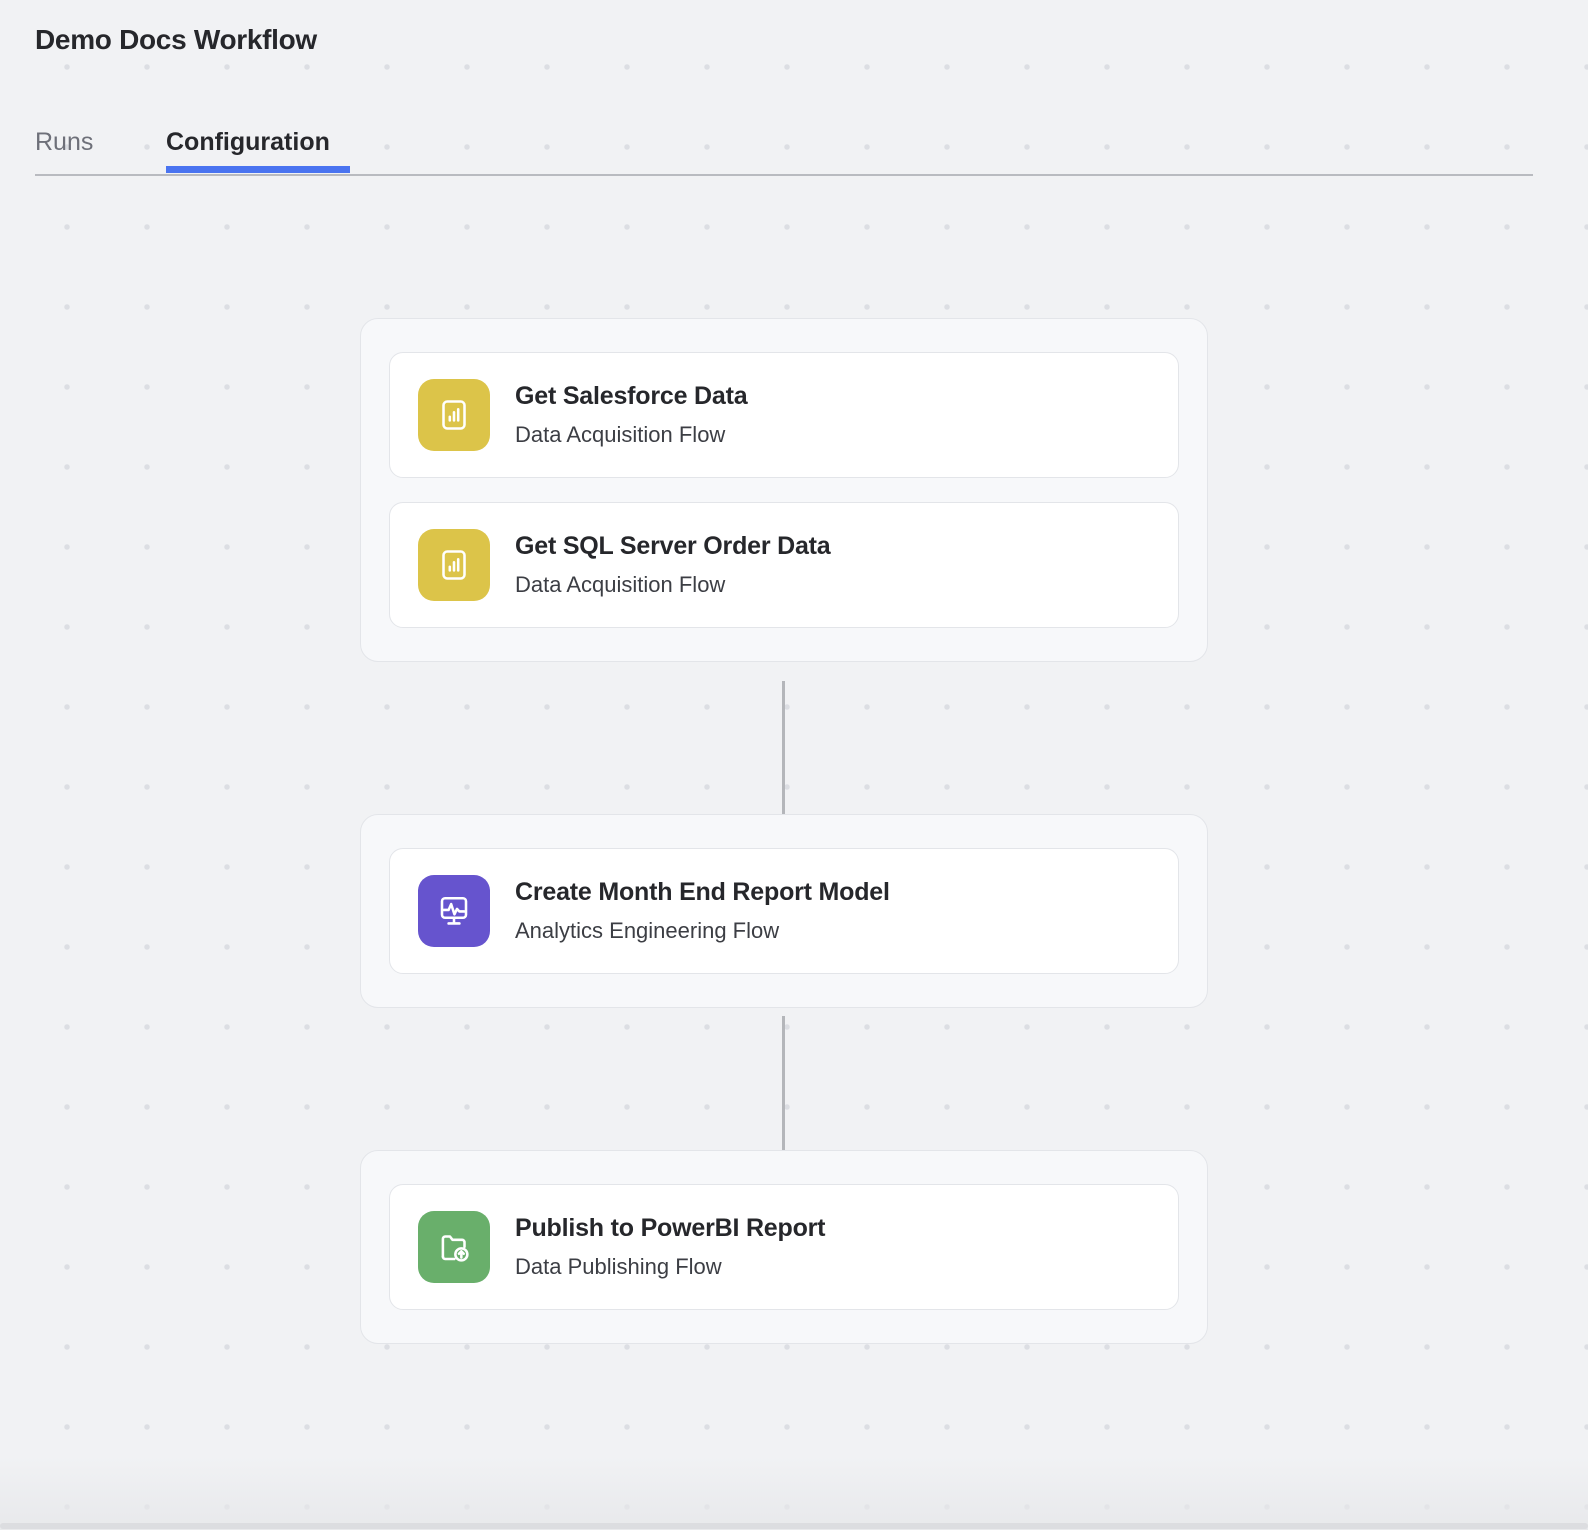 The height and width of the screenshot is (1530, 1588). Describe the element at coordinates (618, 1266) in the screenshot. I see `node-subtitle: Data Publishing Flow` at that location.